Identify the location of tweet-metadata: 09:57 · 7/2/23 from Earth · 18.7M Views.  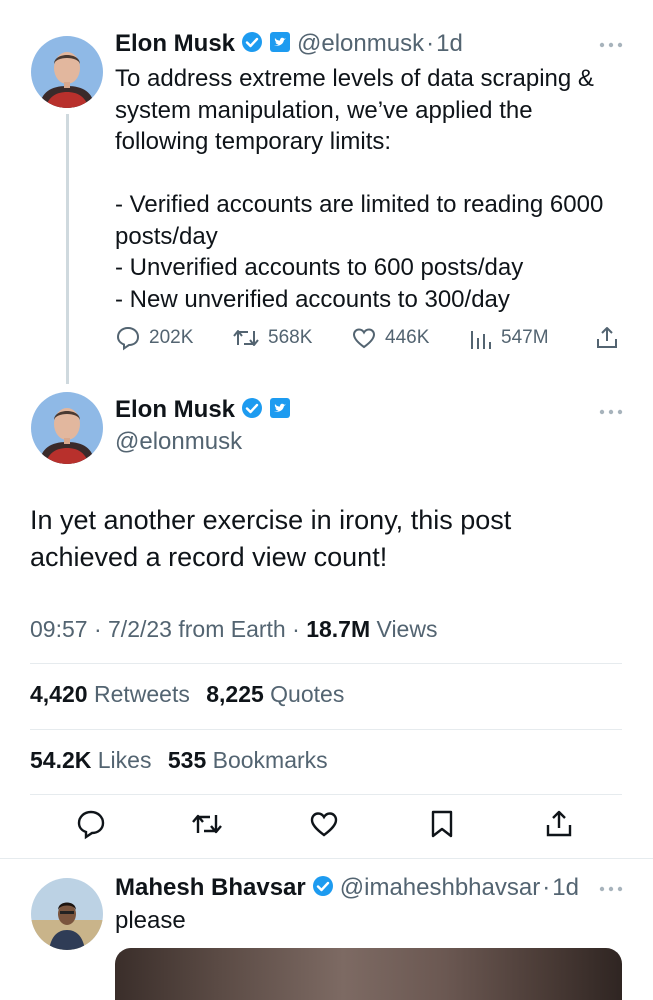
(234, 629).